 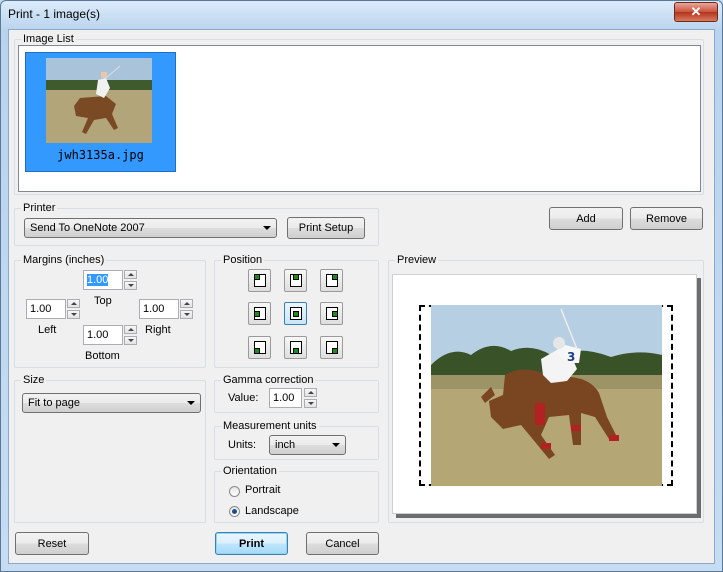 I want to click on reset-button: Reset, so click(x=52, y=543).